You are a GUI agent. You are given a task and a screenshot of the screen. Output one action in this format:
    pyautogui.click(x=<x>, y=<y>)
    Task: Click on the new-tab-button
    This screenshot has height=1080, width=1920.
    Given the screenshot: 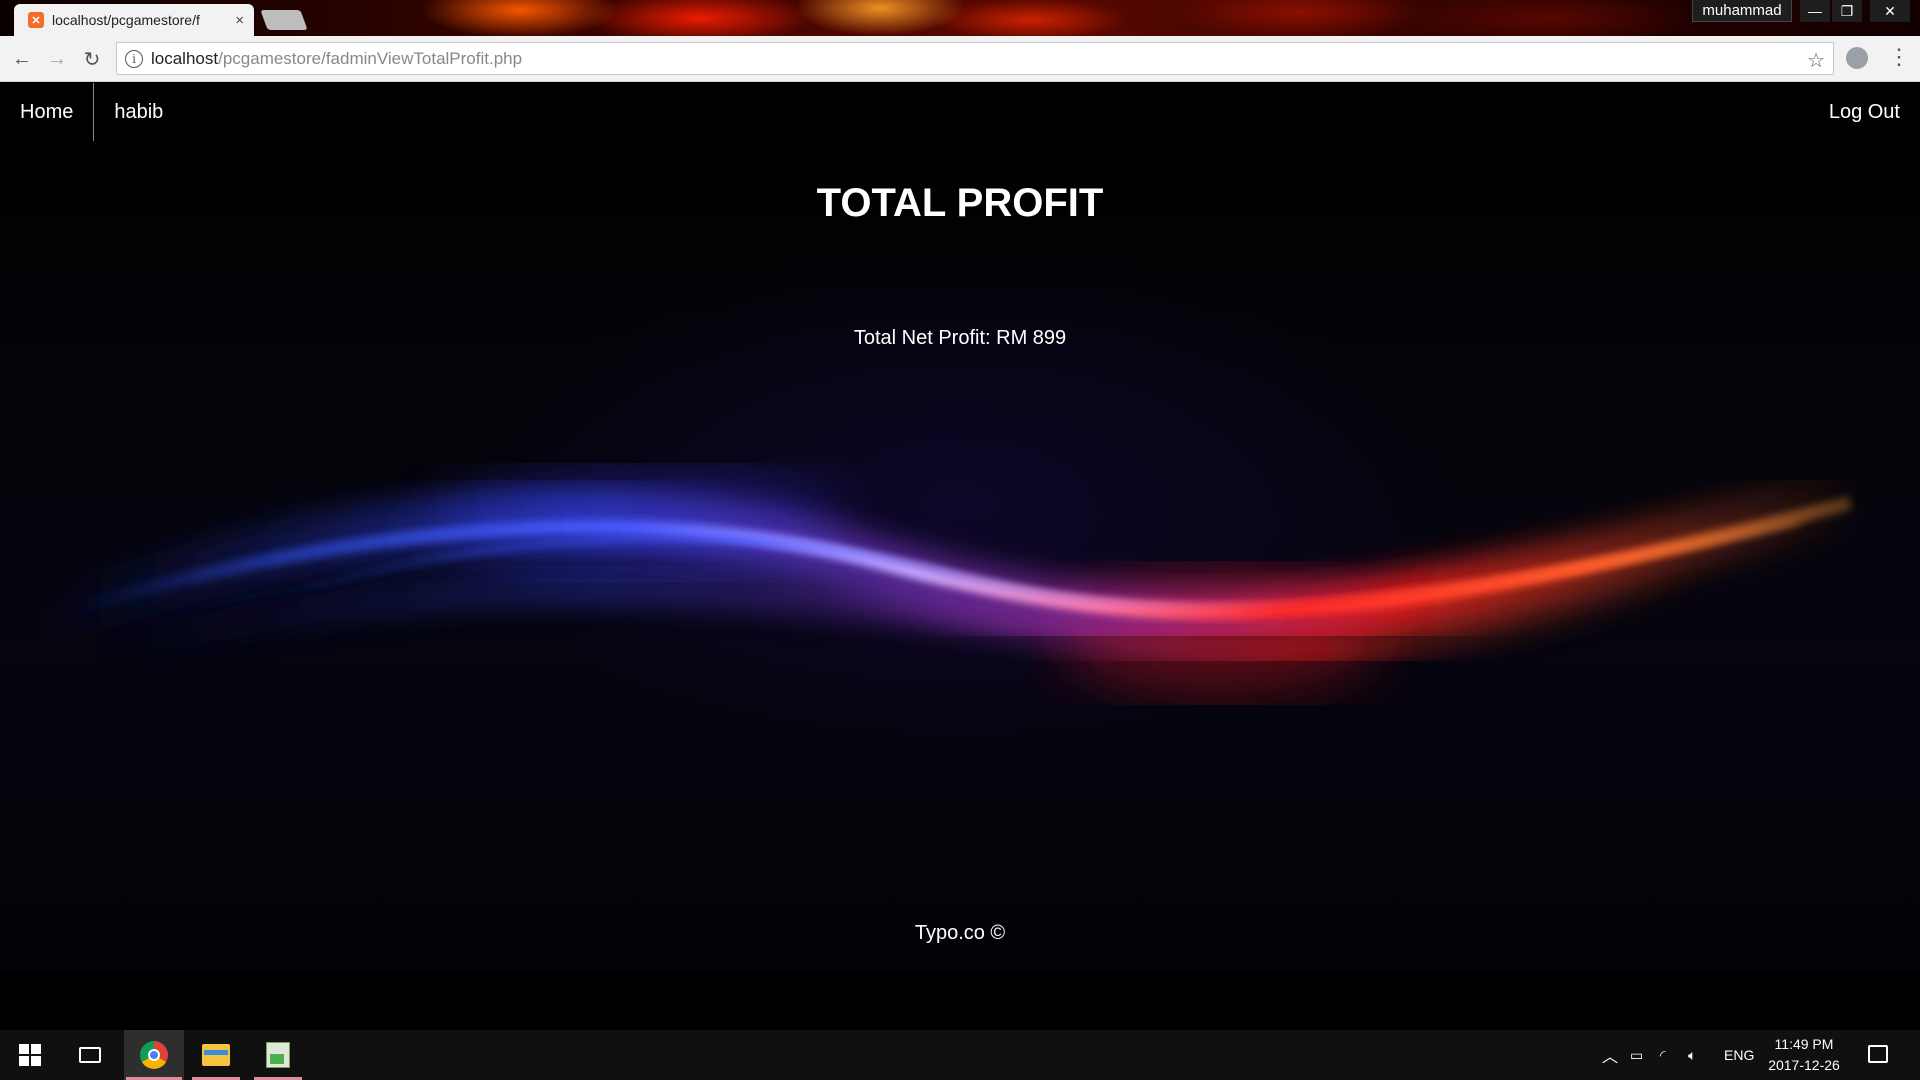 What is the action you would take?
    pyautogui.click(x=284, y=20)
    